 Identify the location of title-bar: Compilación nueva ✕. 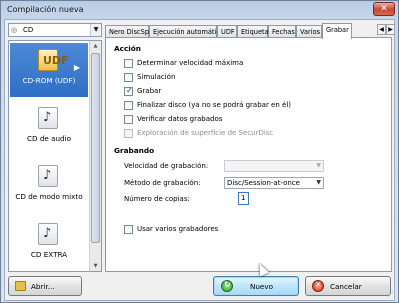
(199, 10).